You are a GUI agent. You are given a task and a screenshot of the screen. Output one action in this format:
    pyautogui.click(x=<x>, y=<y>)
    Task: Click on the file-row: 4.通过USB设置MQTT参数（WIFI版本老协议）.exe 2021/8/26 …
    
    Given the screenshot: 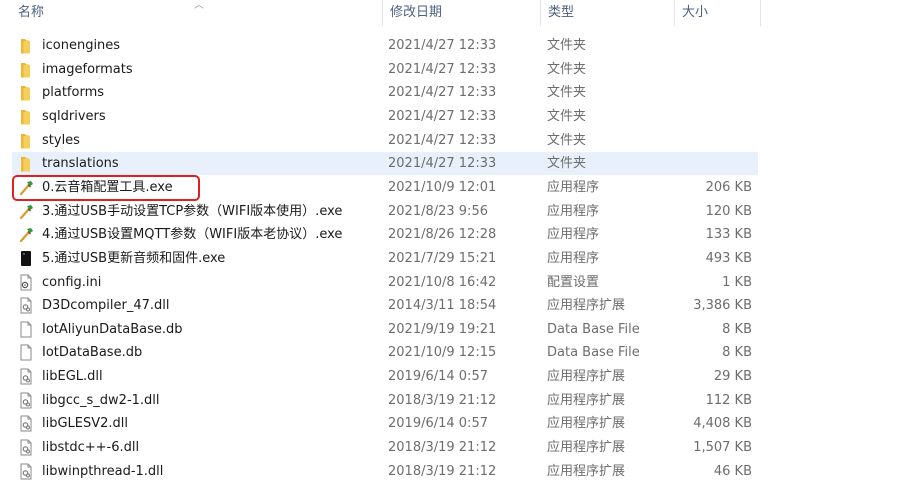 What is the action you would take?
    pyautogui.click(x=385, y=234)
    